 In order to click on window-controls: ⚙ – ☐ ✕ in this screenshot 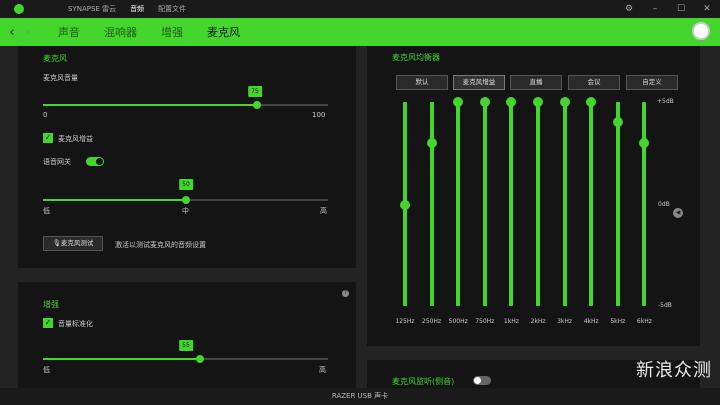, I will do `click(668, 9)`.